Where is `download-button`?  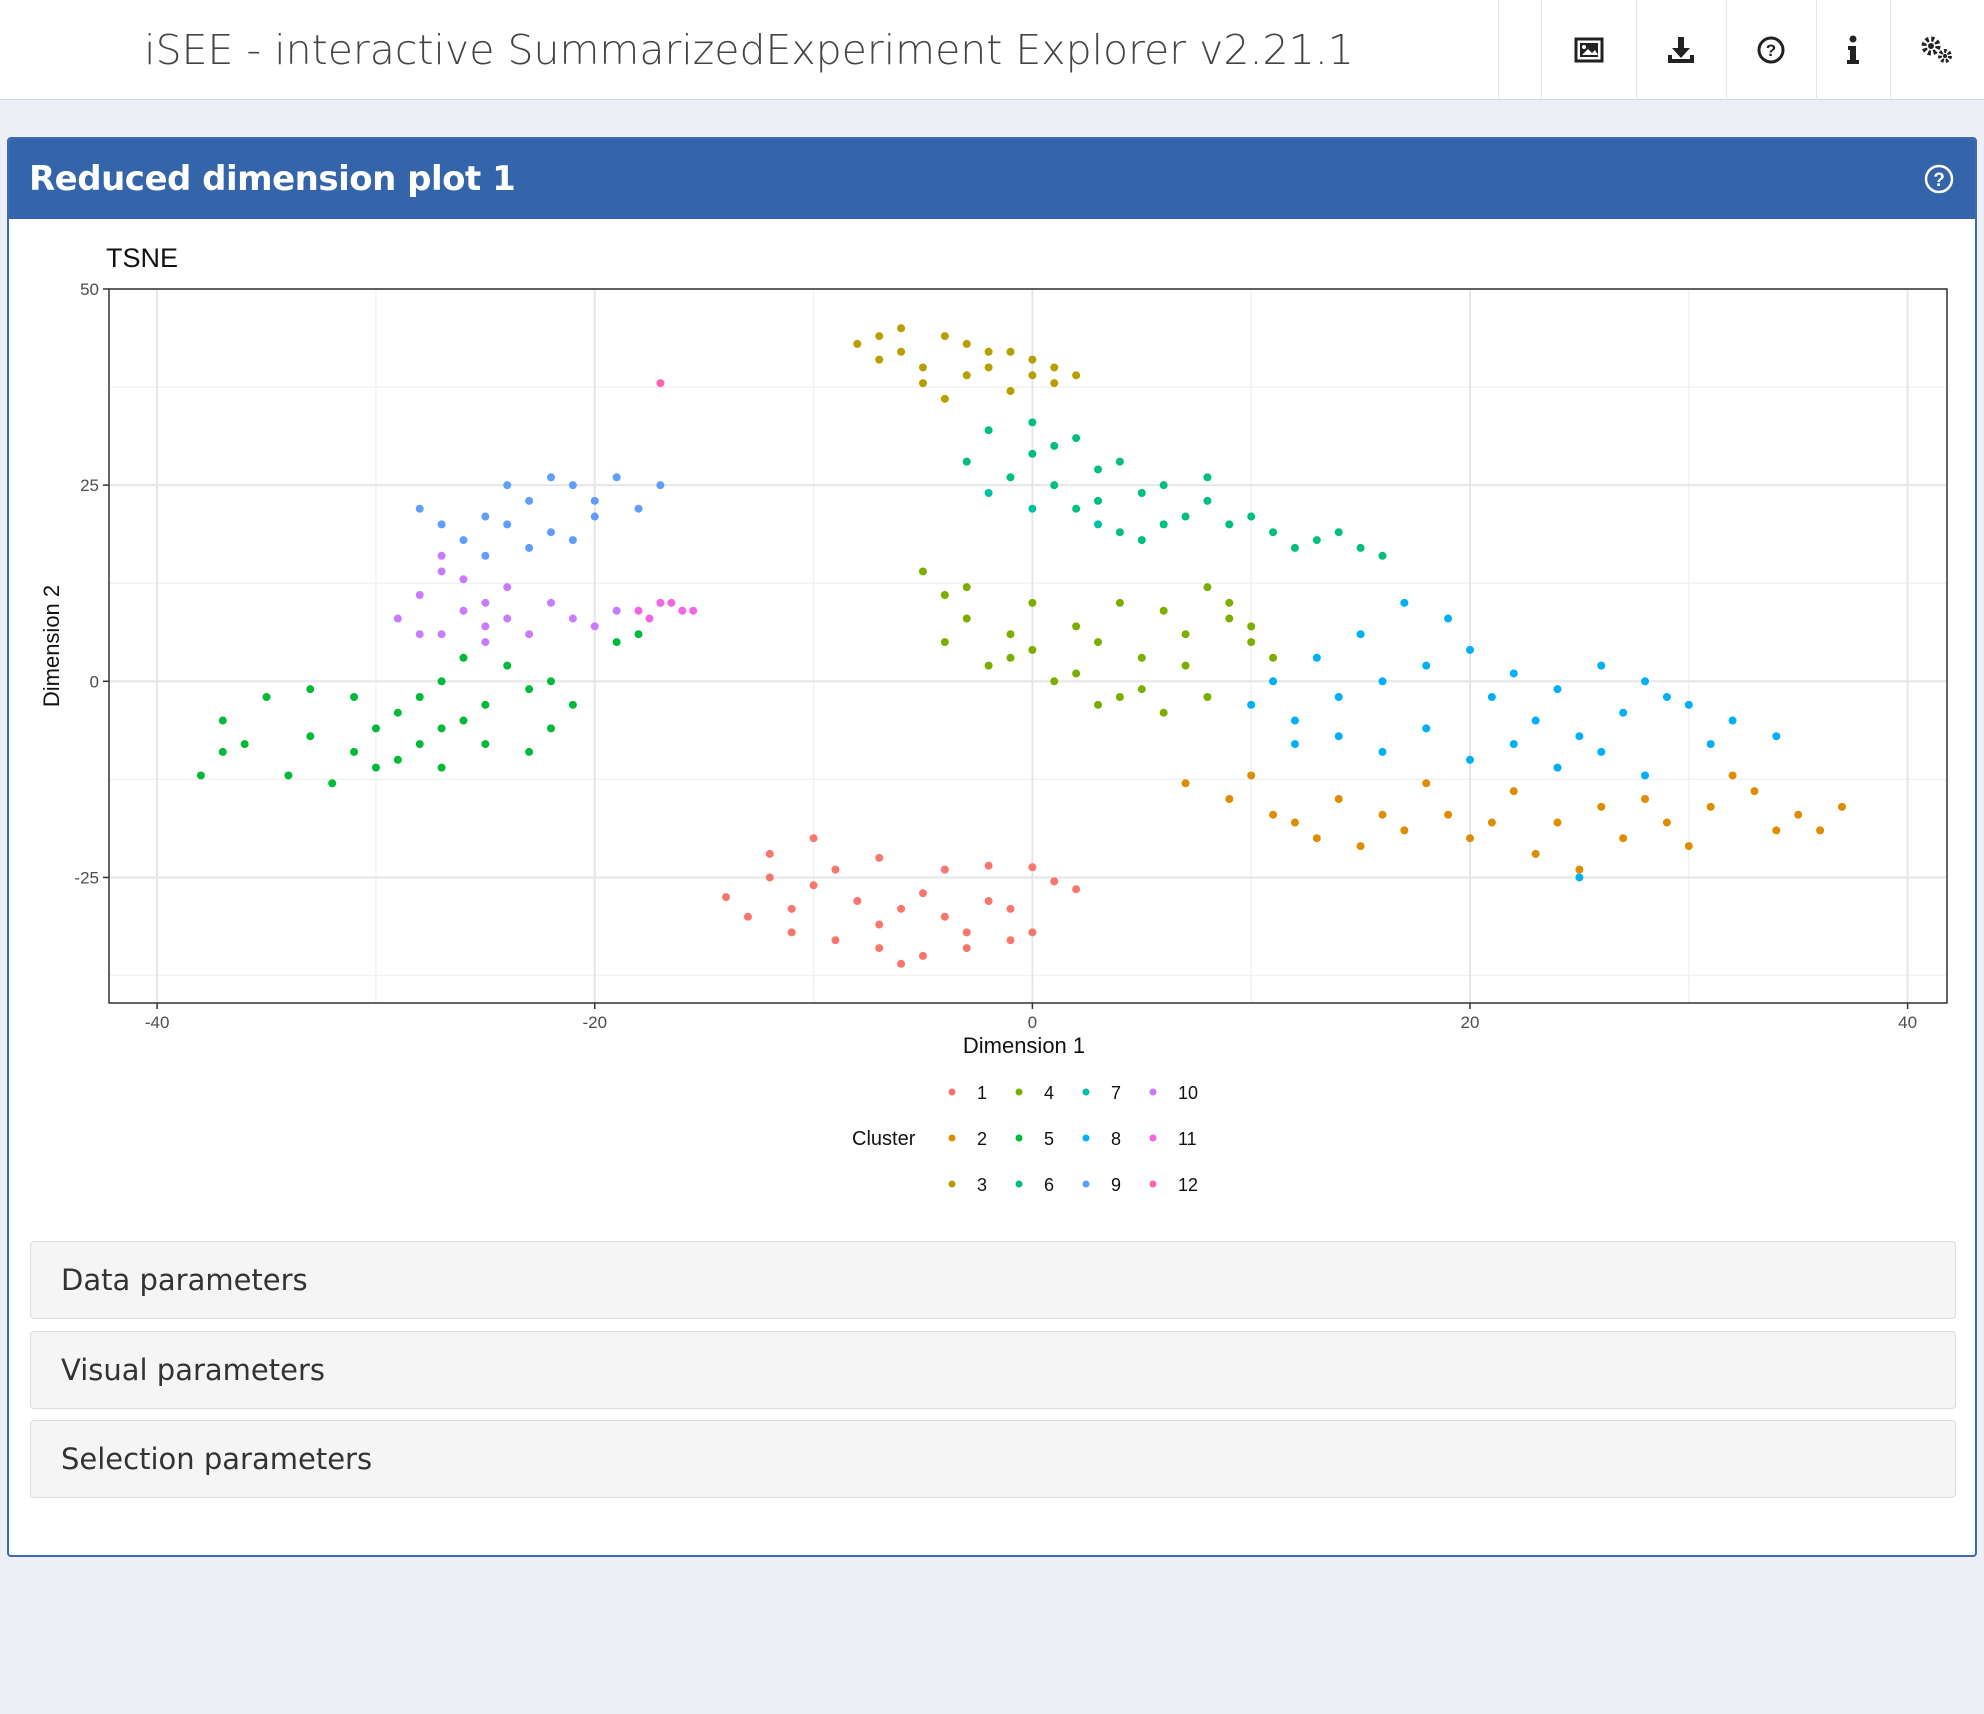 download-button is located at coordinates (1681, 50).